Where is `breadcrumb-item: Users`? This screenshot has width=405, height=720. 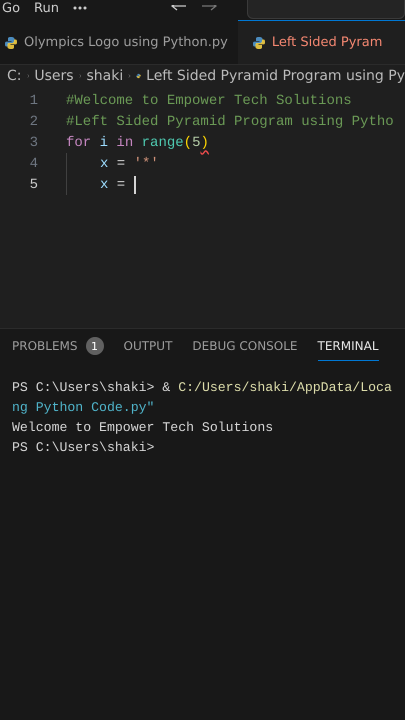 breadcrumb-item: Users is located at coordinates (54, 76).